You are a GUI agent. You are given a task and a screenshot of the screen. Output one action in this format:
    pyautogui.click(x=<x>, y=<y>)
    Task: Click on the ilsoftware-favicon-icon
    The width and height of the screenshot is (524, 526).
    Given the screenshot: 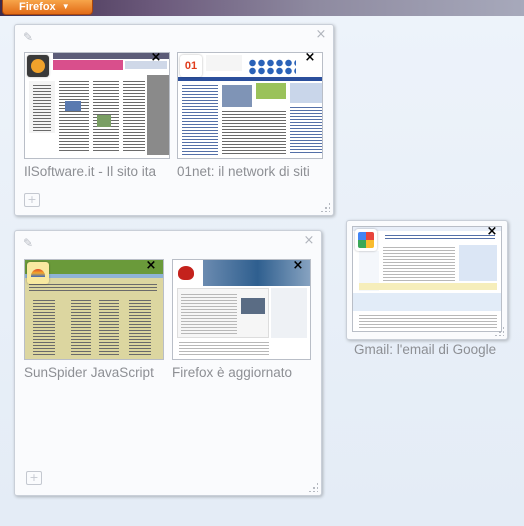 What is the action you would take?
    pyautogui.click(x=38, y=66)
    